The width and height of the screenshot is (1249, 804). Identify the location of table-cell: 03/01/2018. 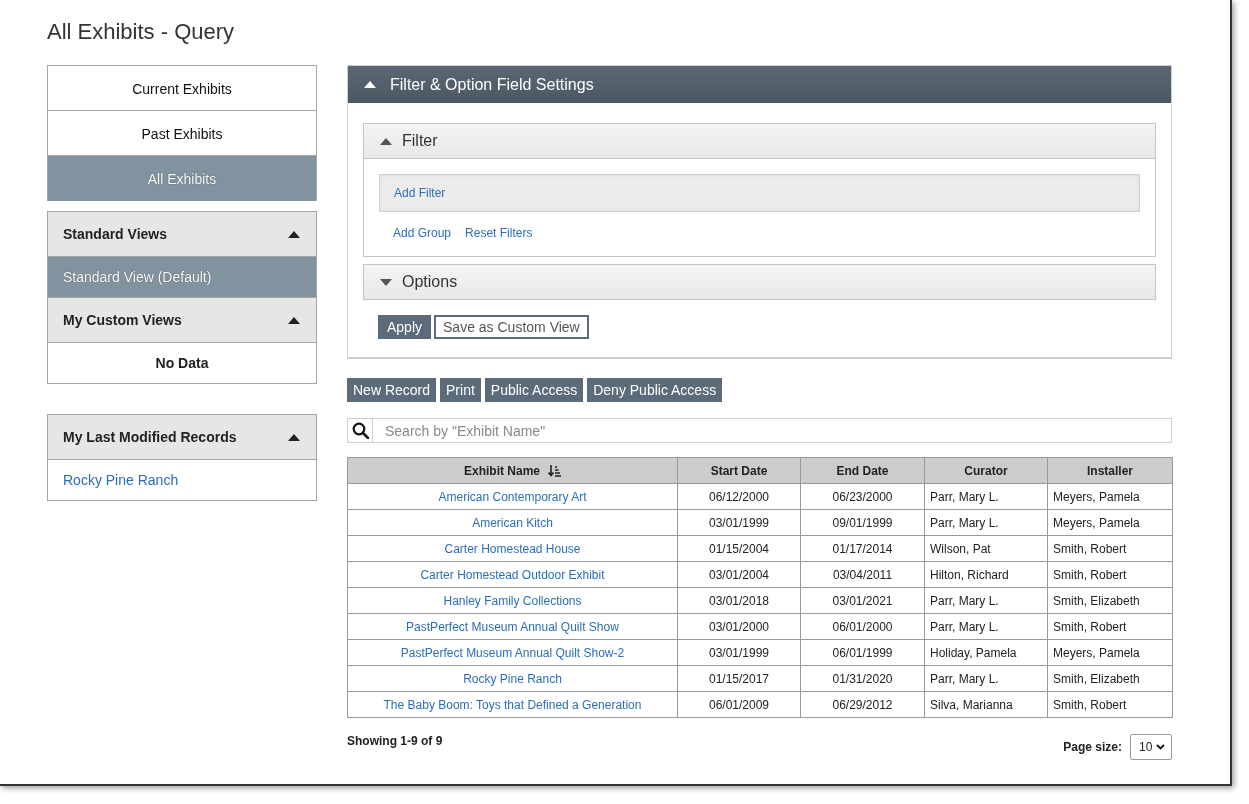
(739, 600).